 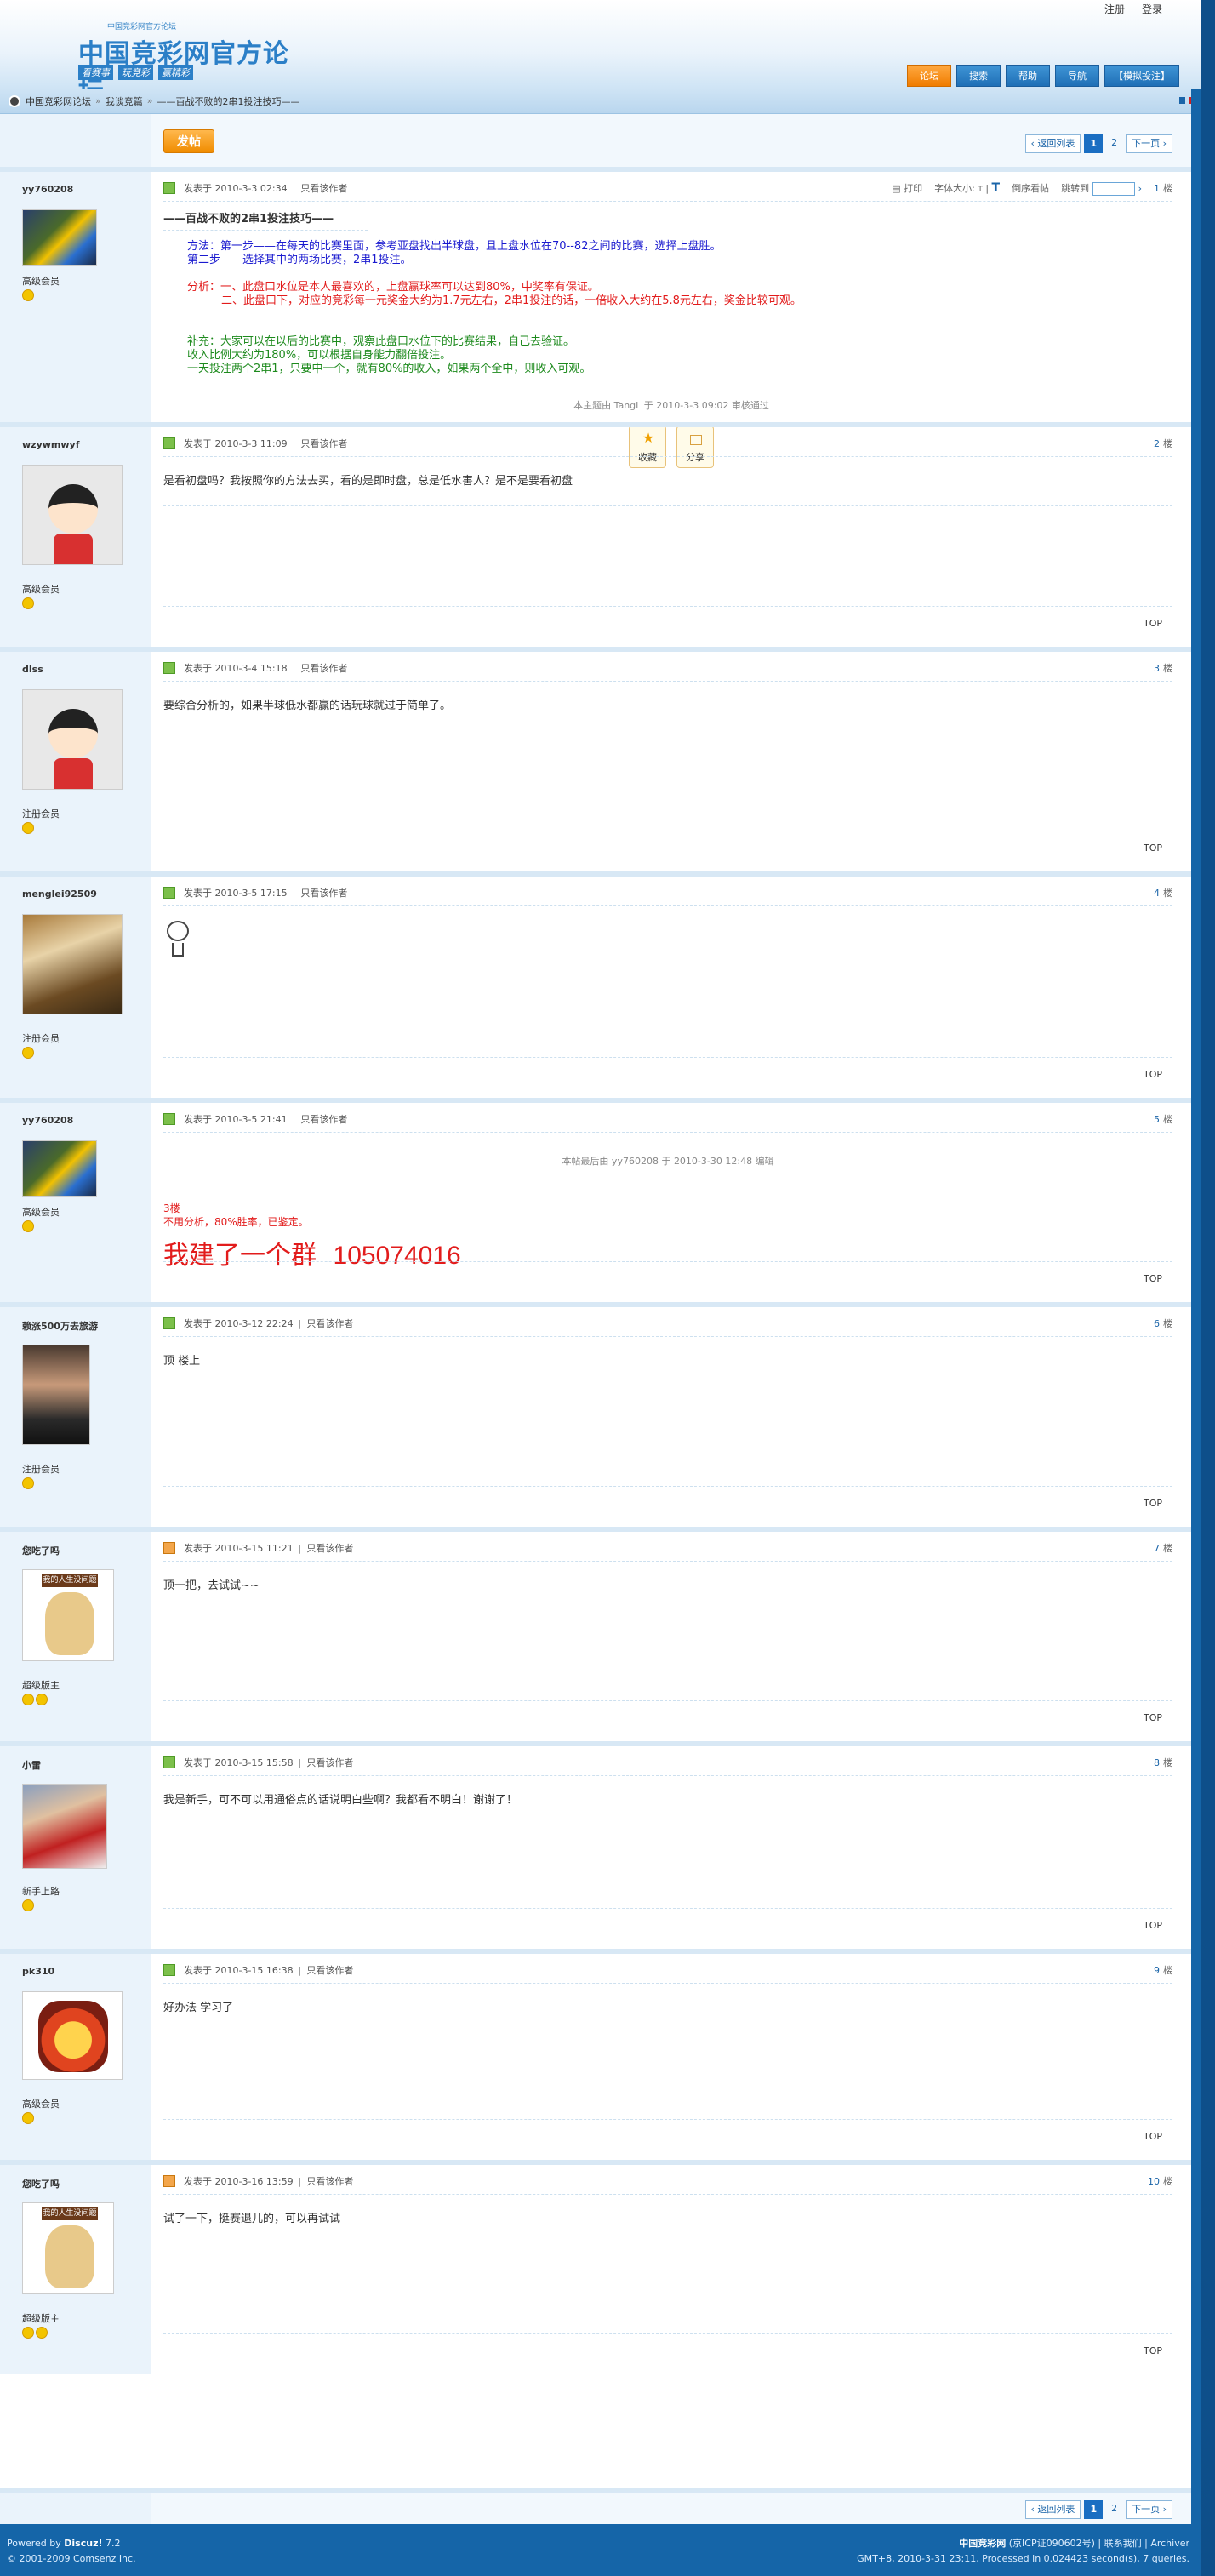 What do you see at coordinates (907, 188) in the screenshot?
I see `print-link: ▤ 打印` at bounding box center [907, 188].